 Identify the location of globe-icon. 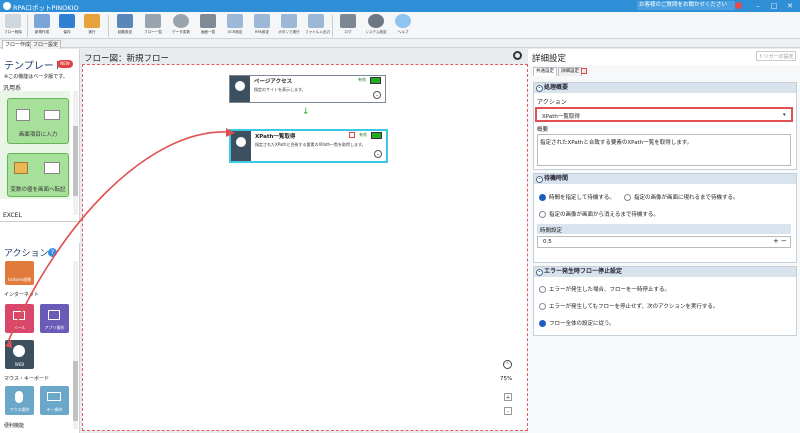
(19, 351).